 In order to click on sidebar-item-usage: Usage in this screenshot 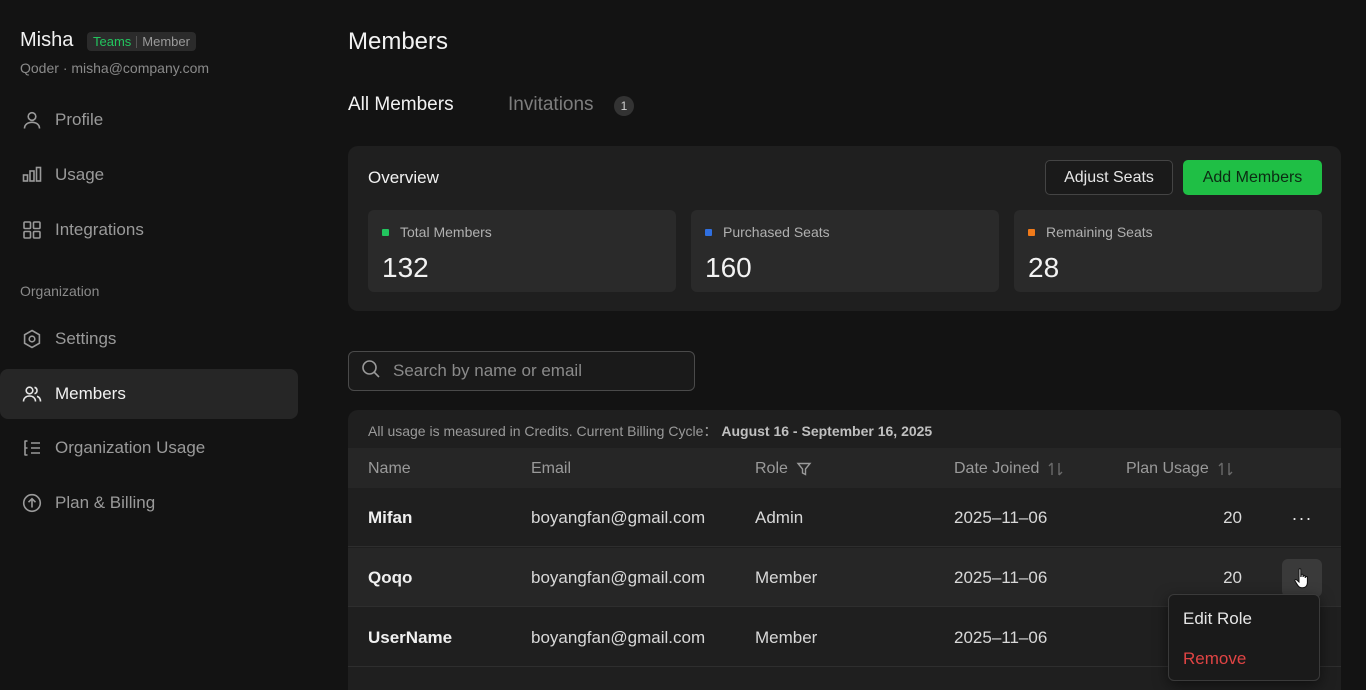, I will do `click(149, 175)`.